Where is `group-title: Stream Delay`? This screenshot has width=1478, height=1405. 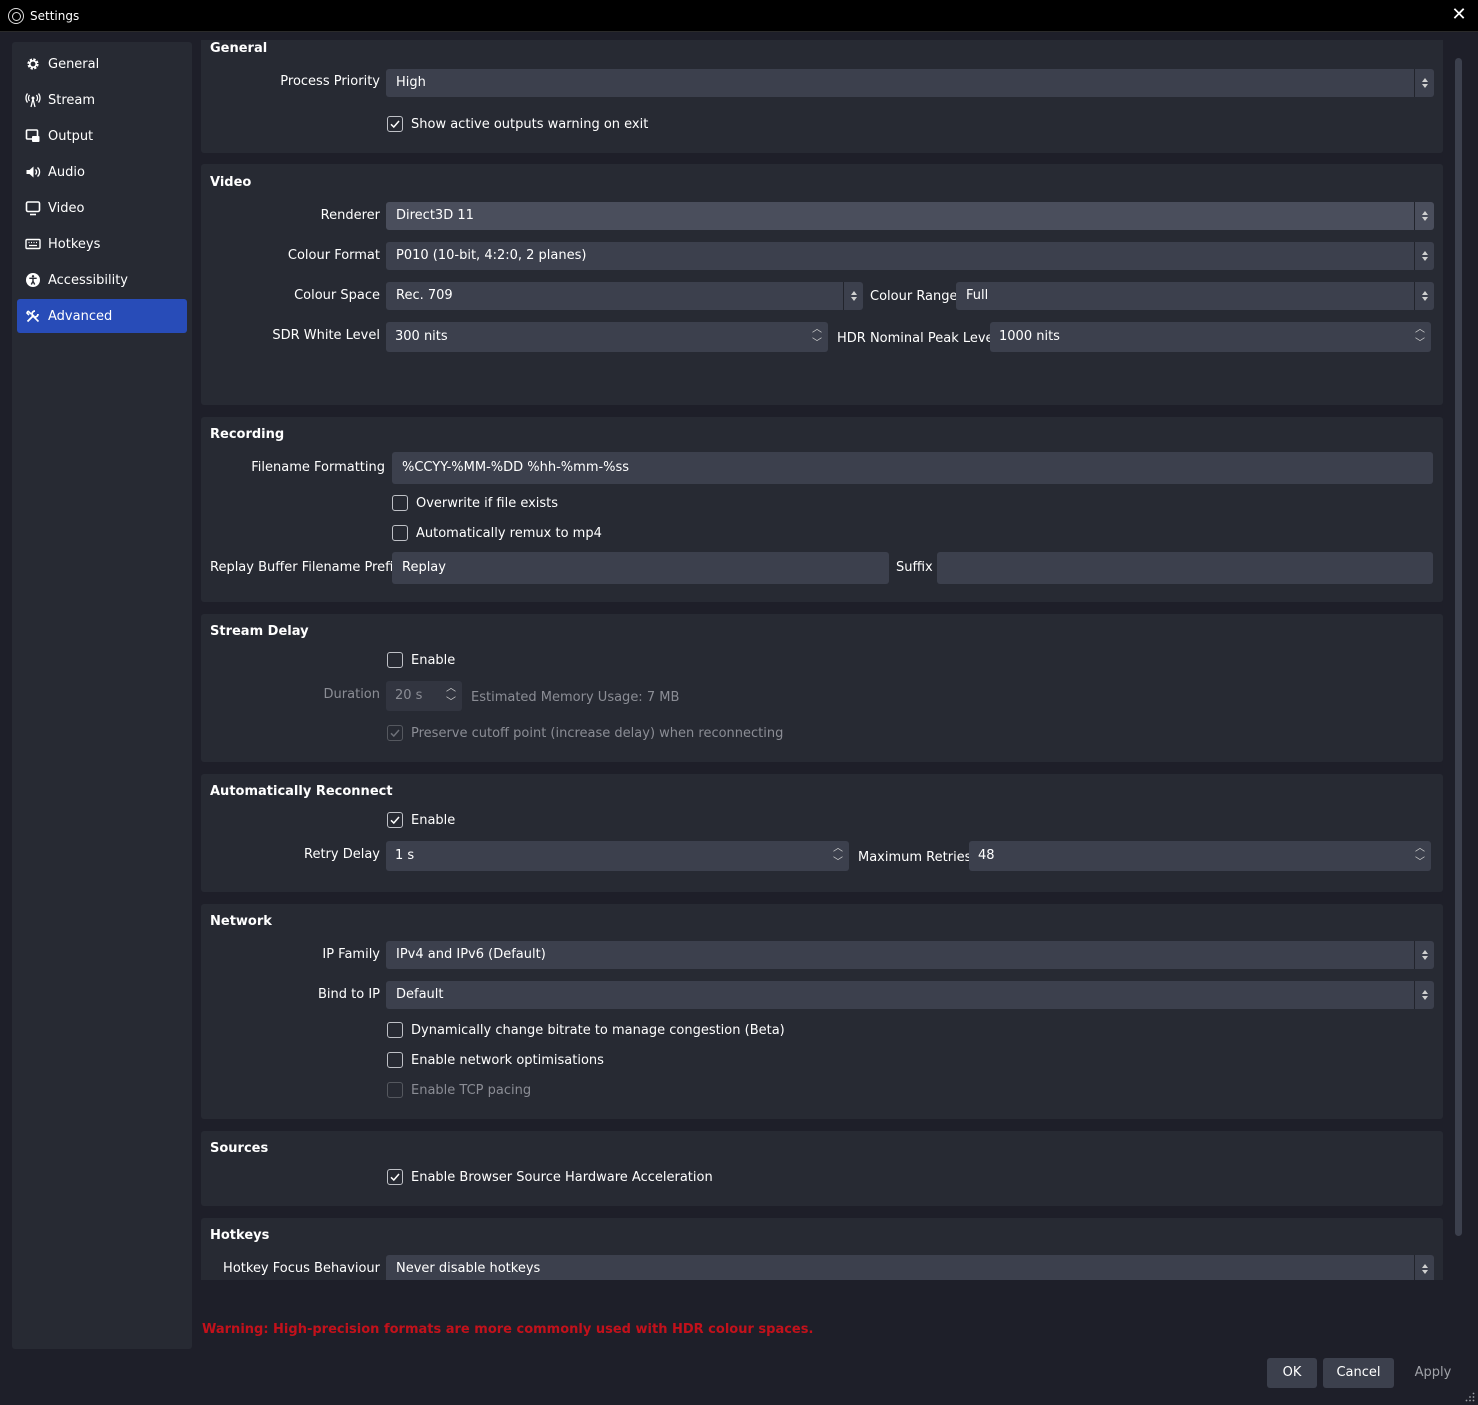 group-title: Stream Delay is located at coordinates (259, 631).